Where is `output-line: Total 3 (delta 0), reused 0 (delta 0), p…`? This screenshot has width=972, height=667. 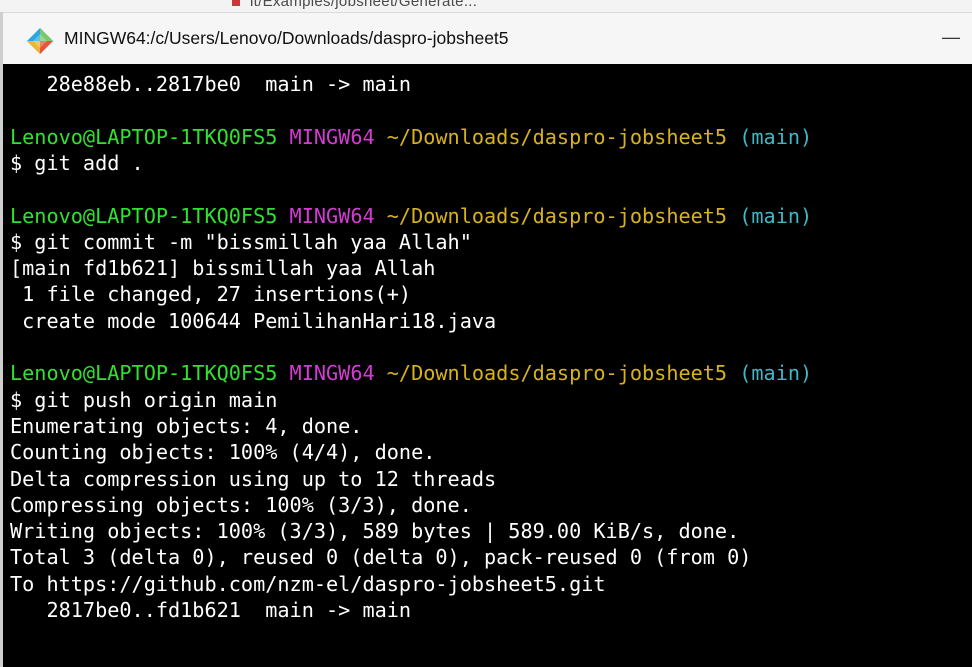
output-line: Total 3 (delta 0), reused 0 (delta 0), p… is located at coordinates (381, 557).